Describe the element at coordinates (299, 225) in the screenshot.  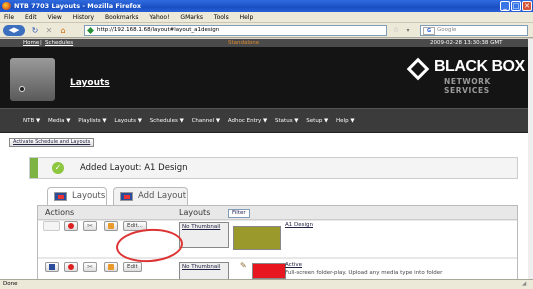
I see `layout-name-link: A1 Design` at that location.